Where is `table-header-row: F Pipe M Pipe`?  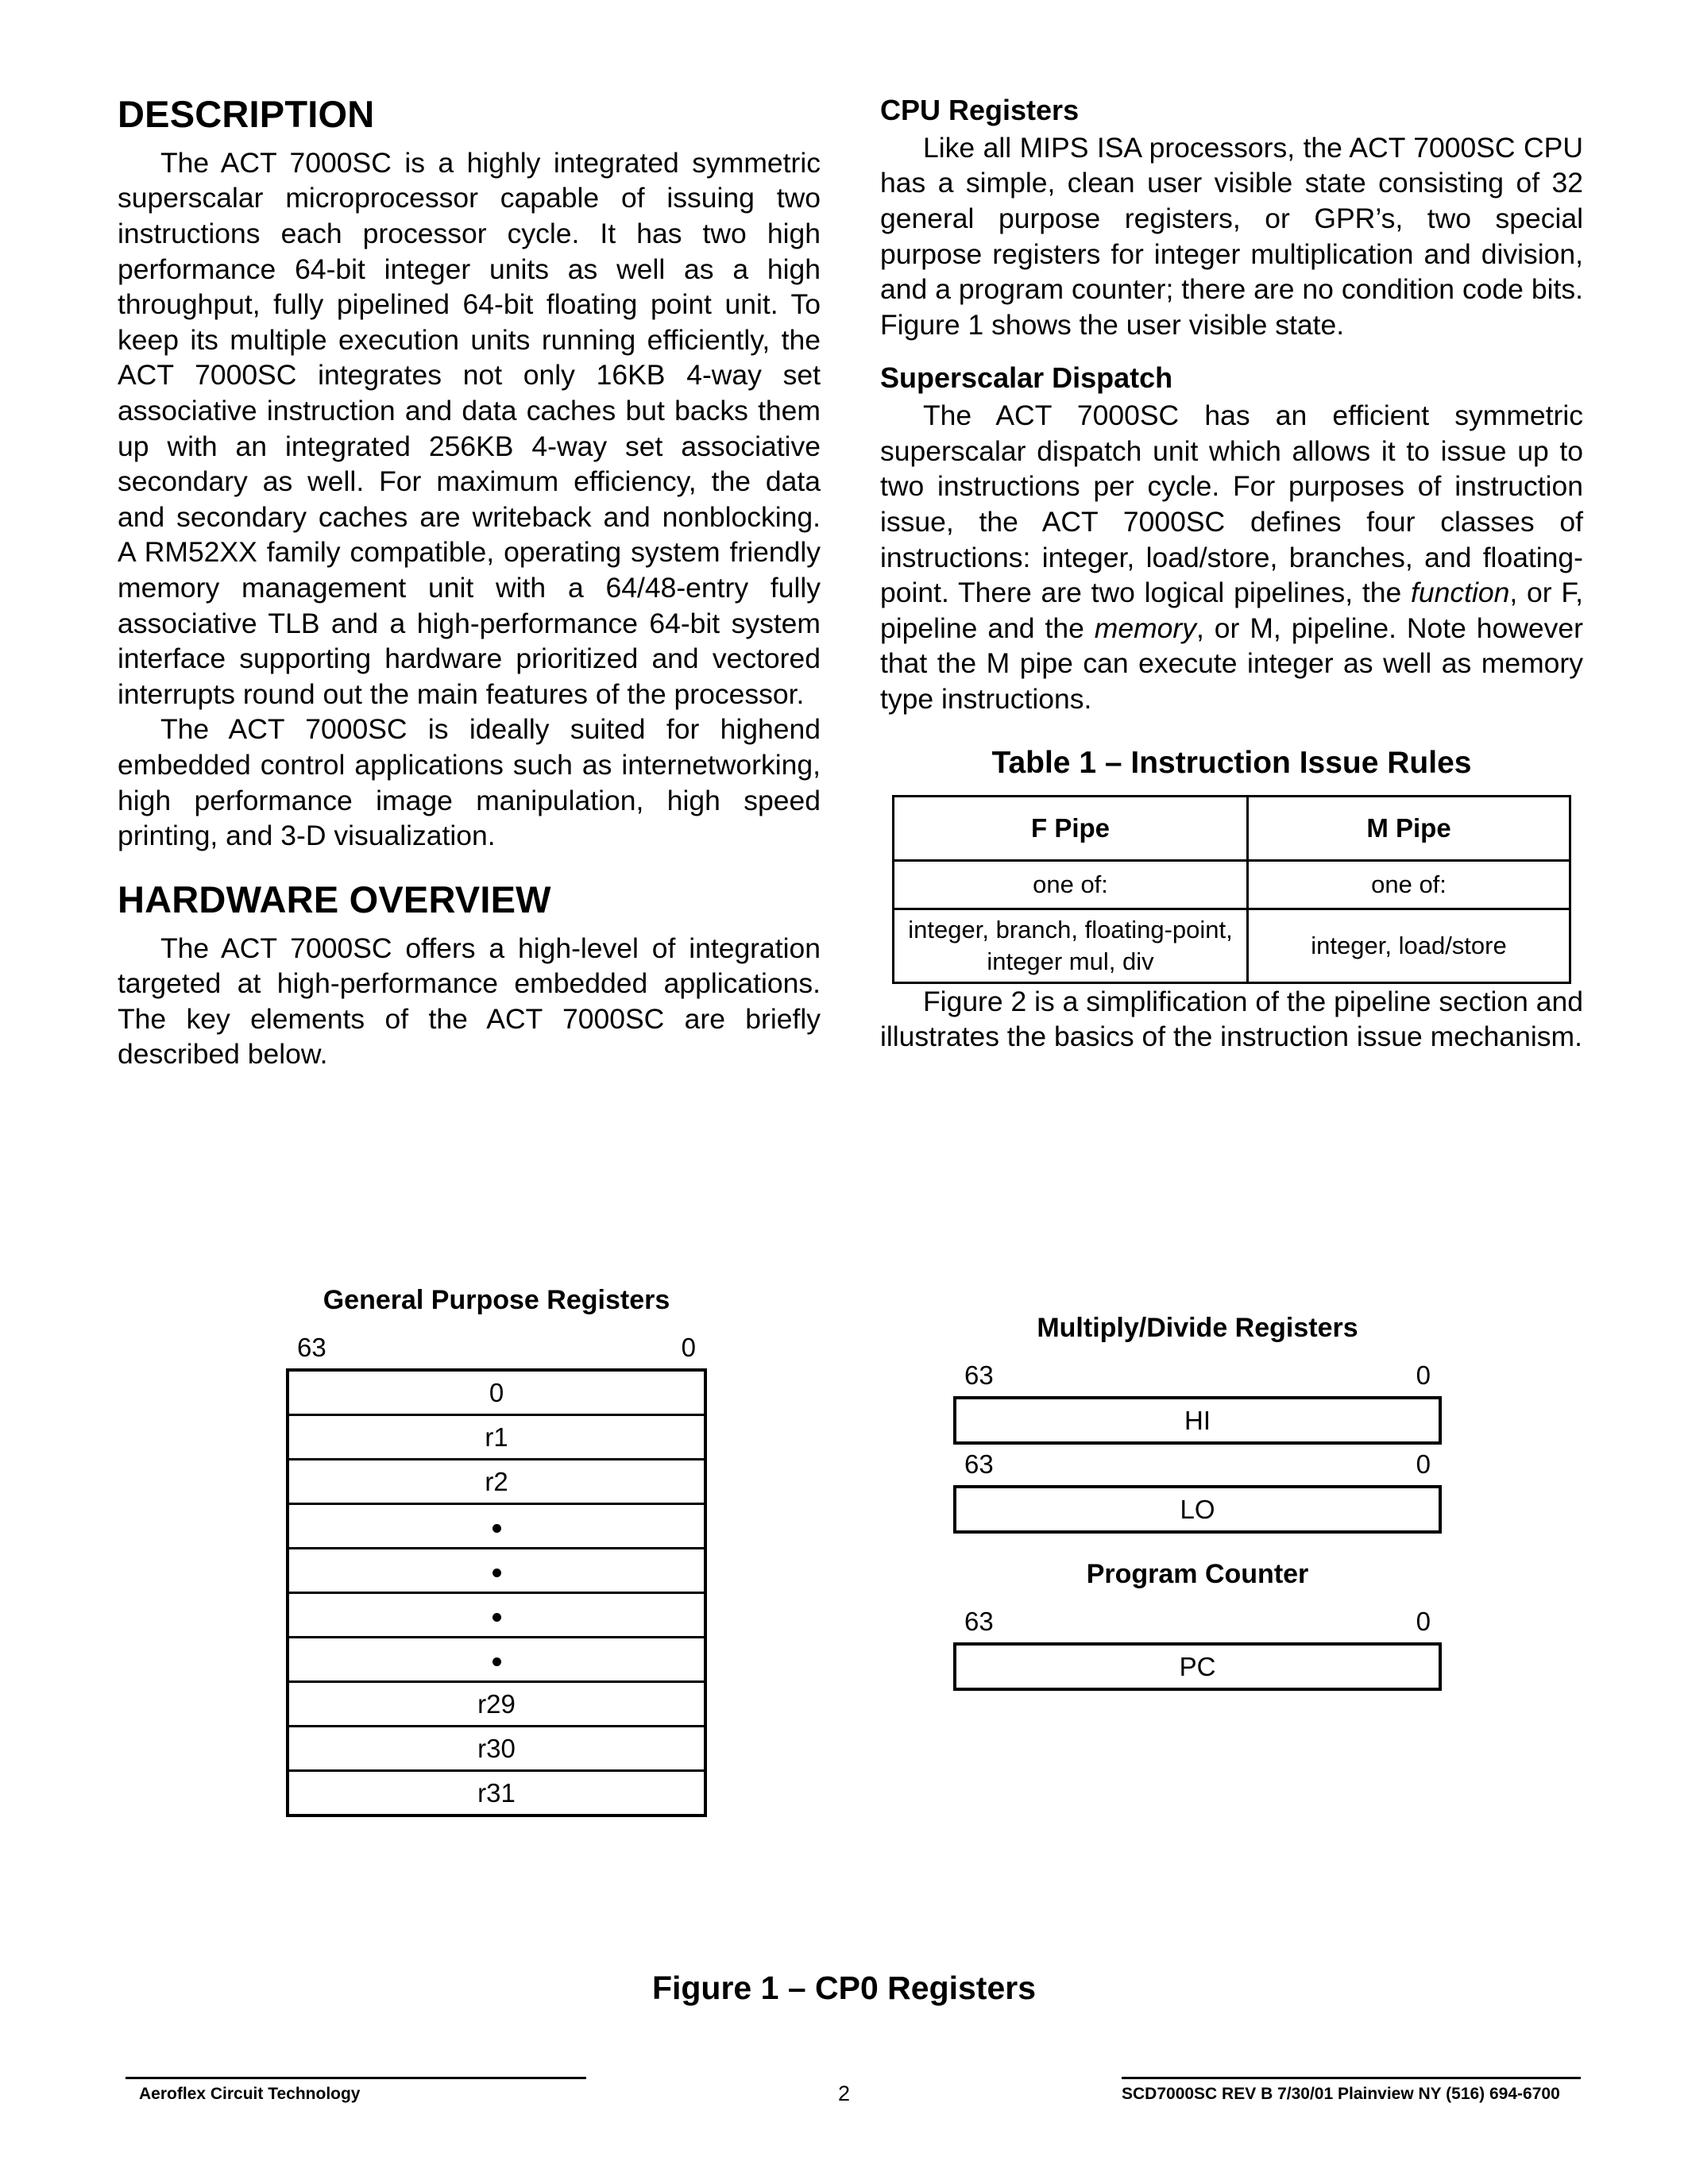
table-header-row: F Pipe M Pipe is located at coordinates (1231, 828).